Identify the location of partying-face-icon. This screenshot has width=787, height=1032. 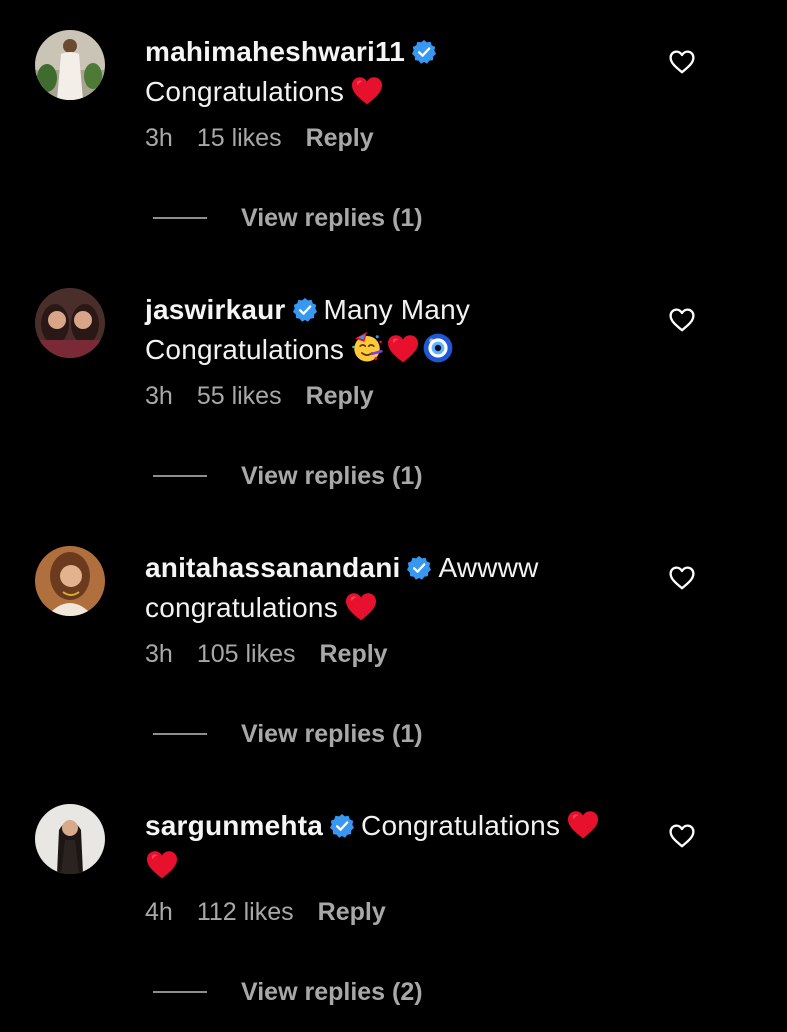
(367, 347).